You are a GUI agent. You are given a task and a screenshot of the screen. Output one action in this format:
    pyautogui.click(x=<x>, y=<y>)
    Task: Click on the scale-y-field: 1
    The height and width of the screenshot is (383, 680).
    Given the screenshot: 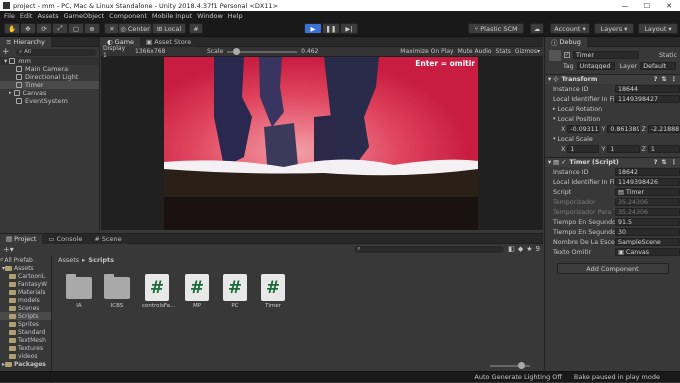 What is the action you would take?
    pyautogui.click(x=623, y=149)
    